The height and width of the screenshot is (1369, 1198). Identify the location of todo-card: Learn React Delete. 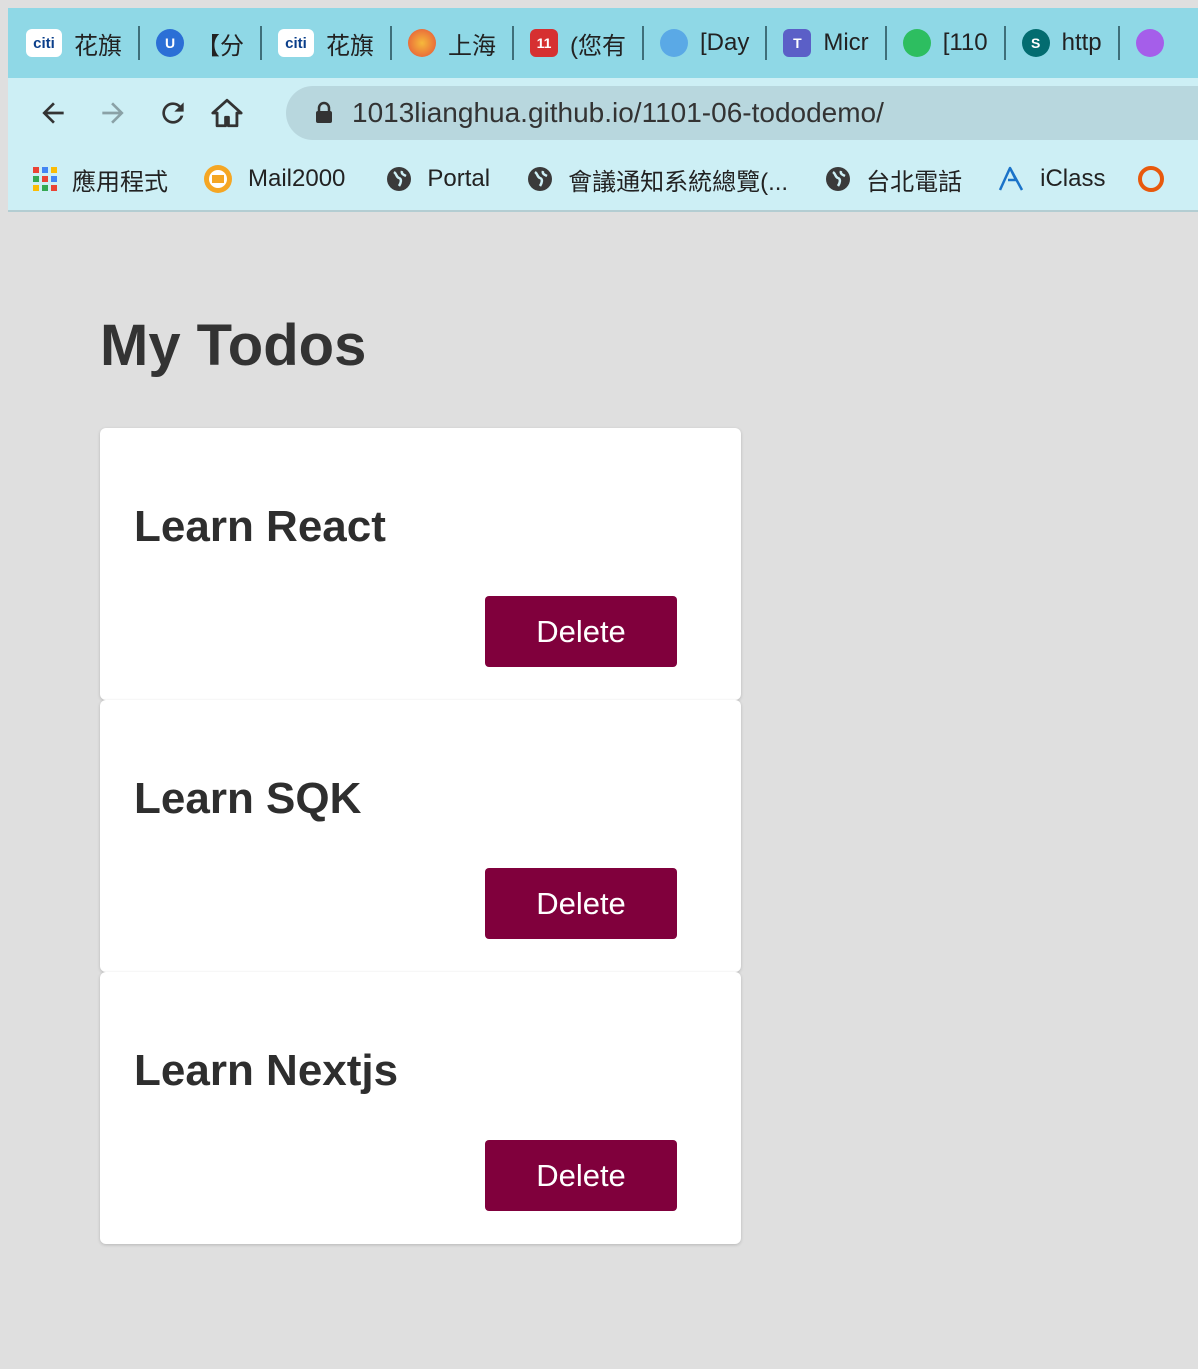
(420, 564).